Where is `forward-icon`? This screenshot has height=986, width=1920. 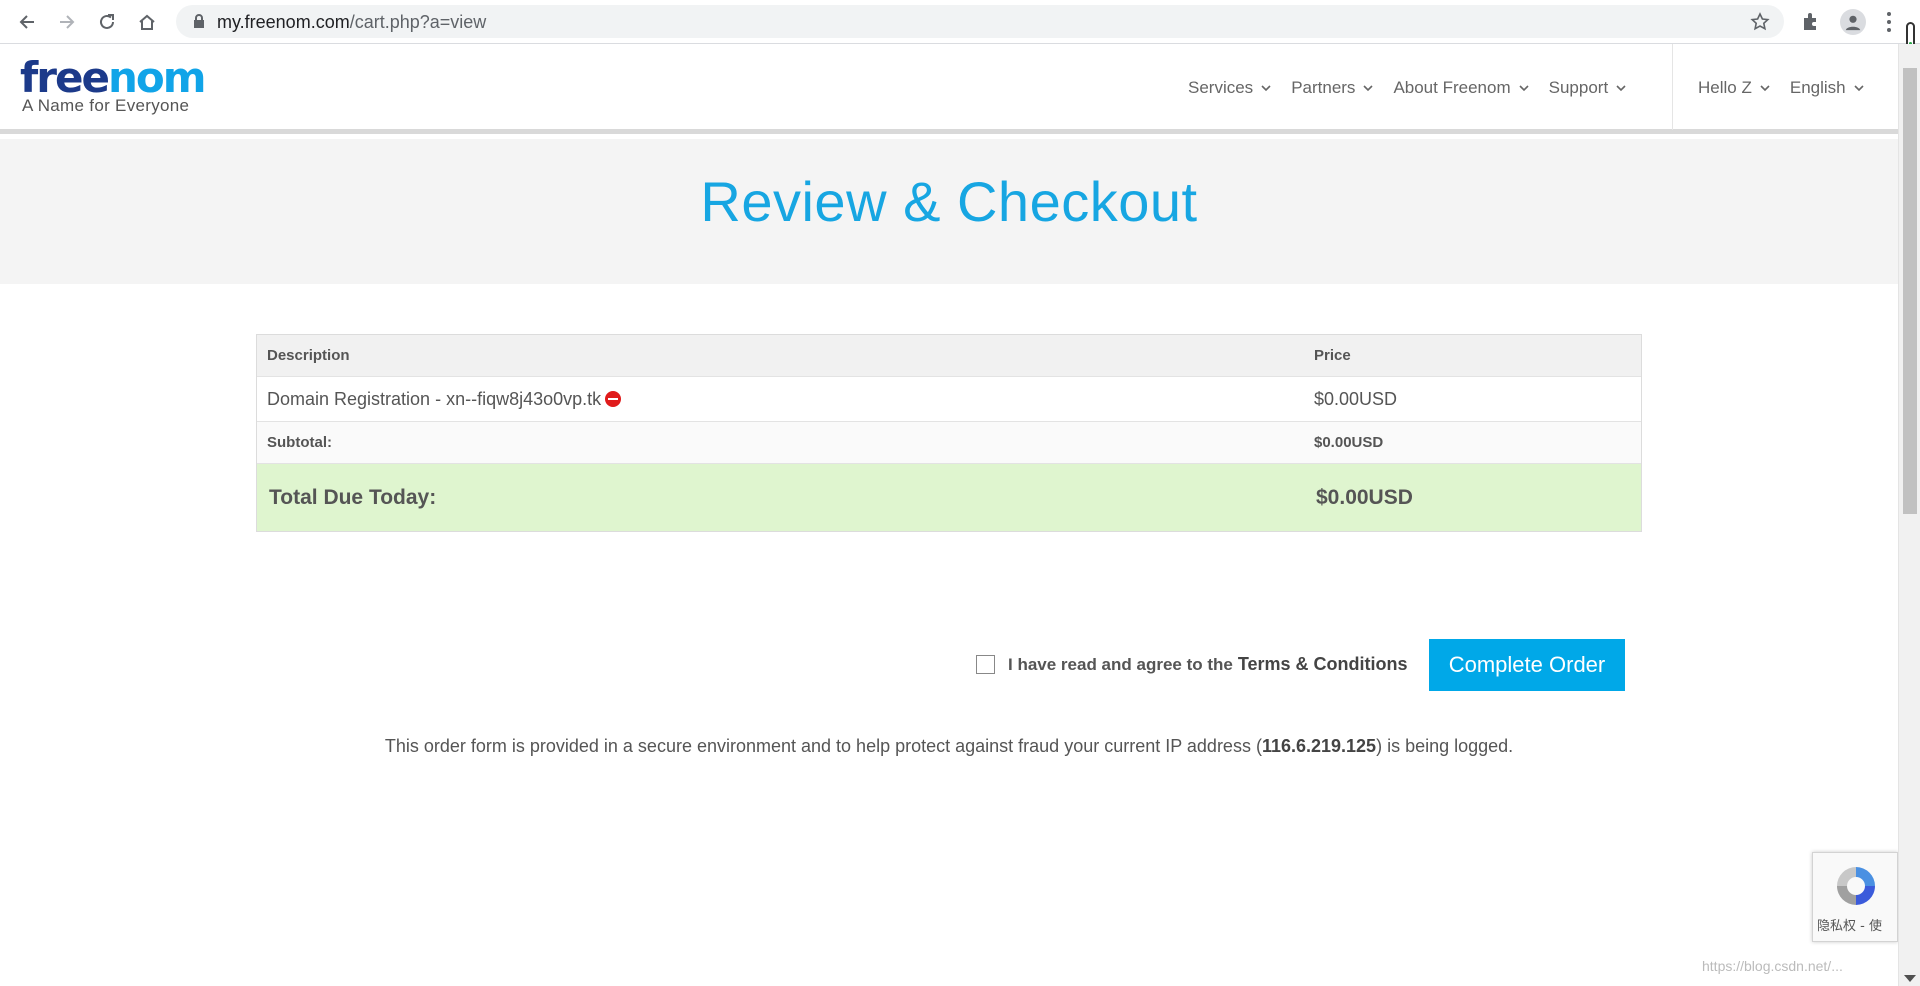
forward-icon is located at coordinates (67, 22).